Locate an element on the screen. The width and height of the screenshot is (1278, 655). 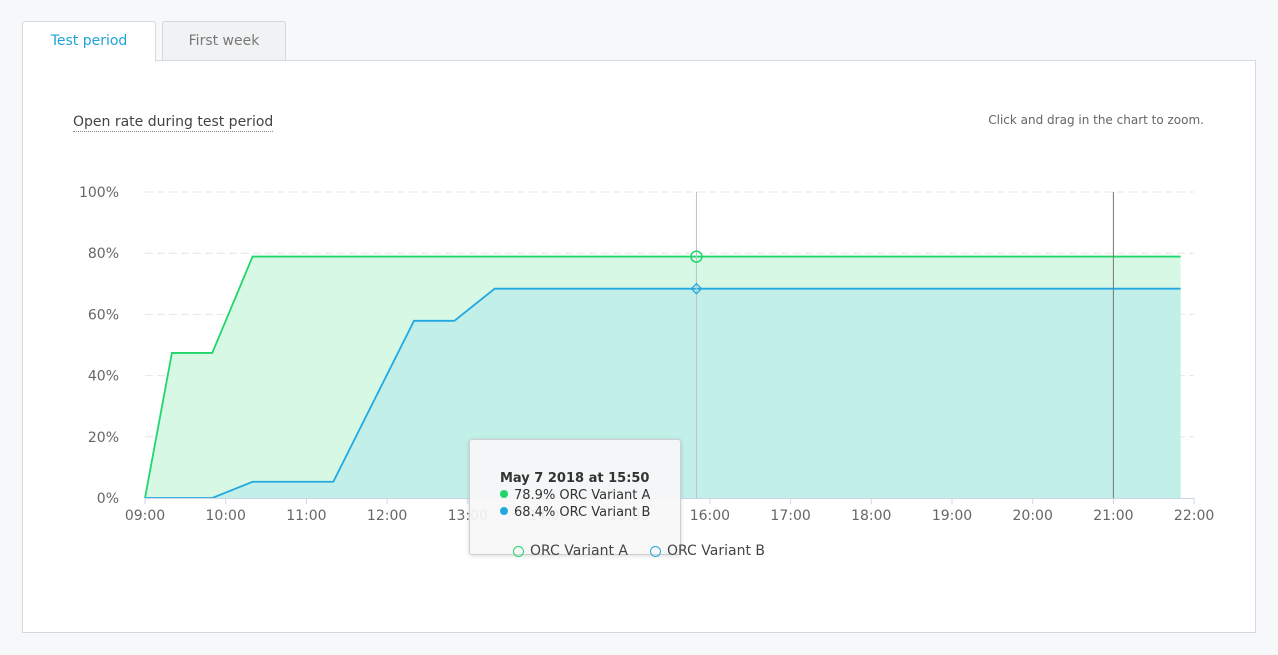
legend-label-b: ORC Variant B is located at coordinates (716, 551).